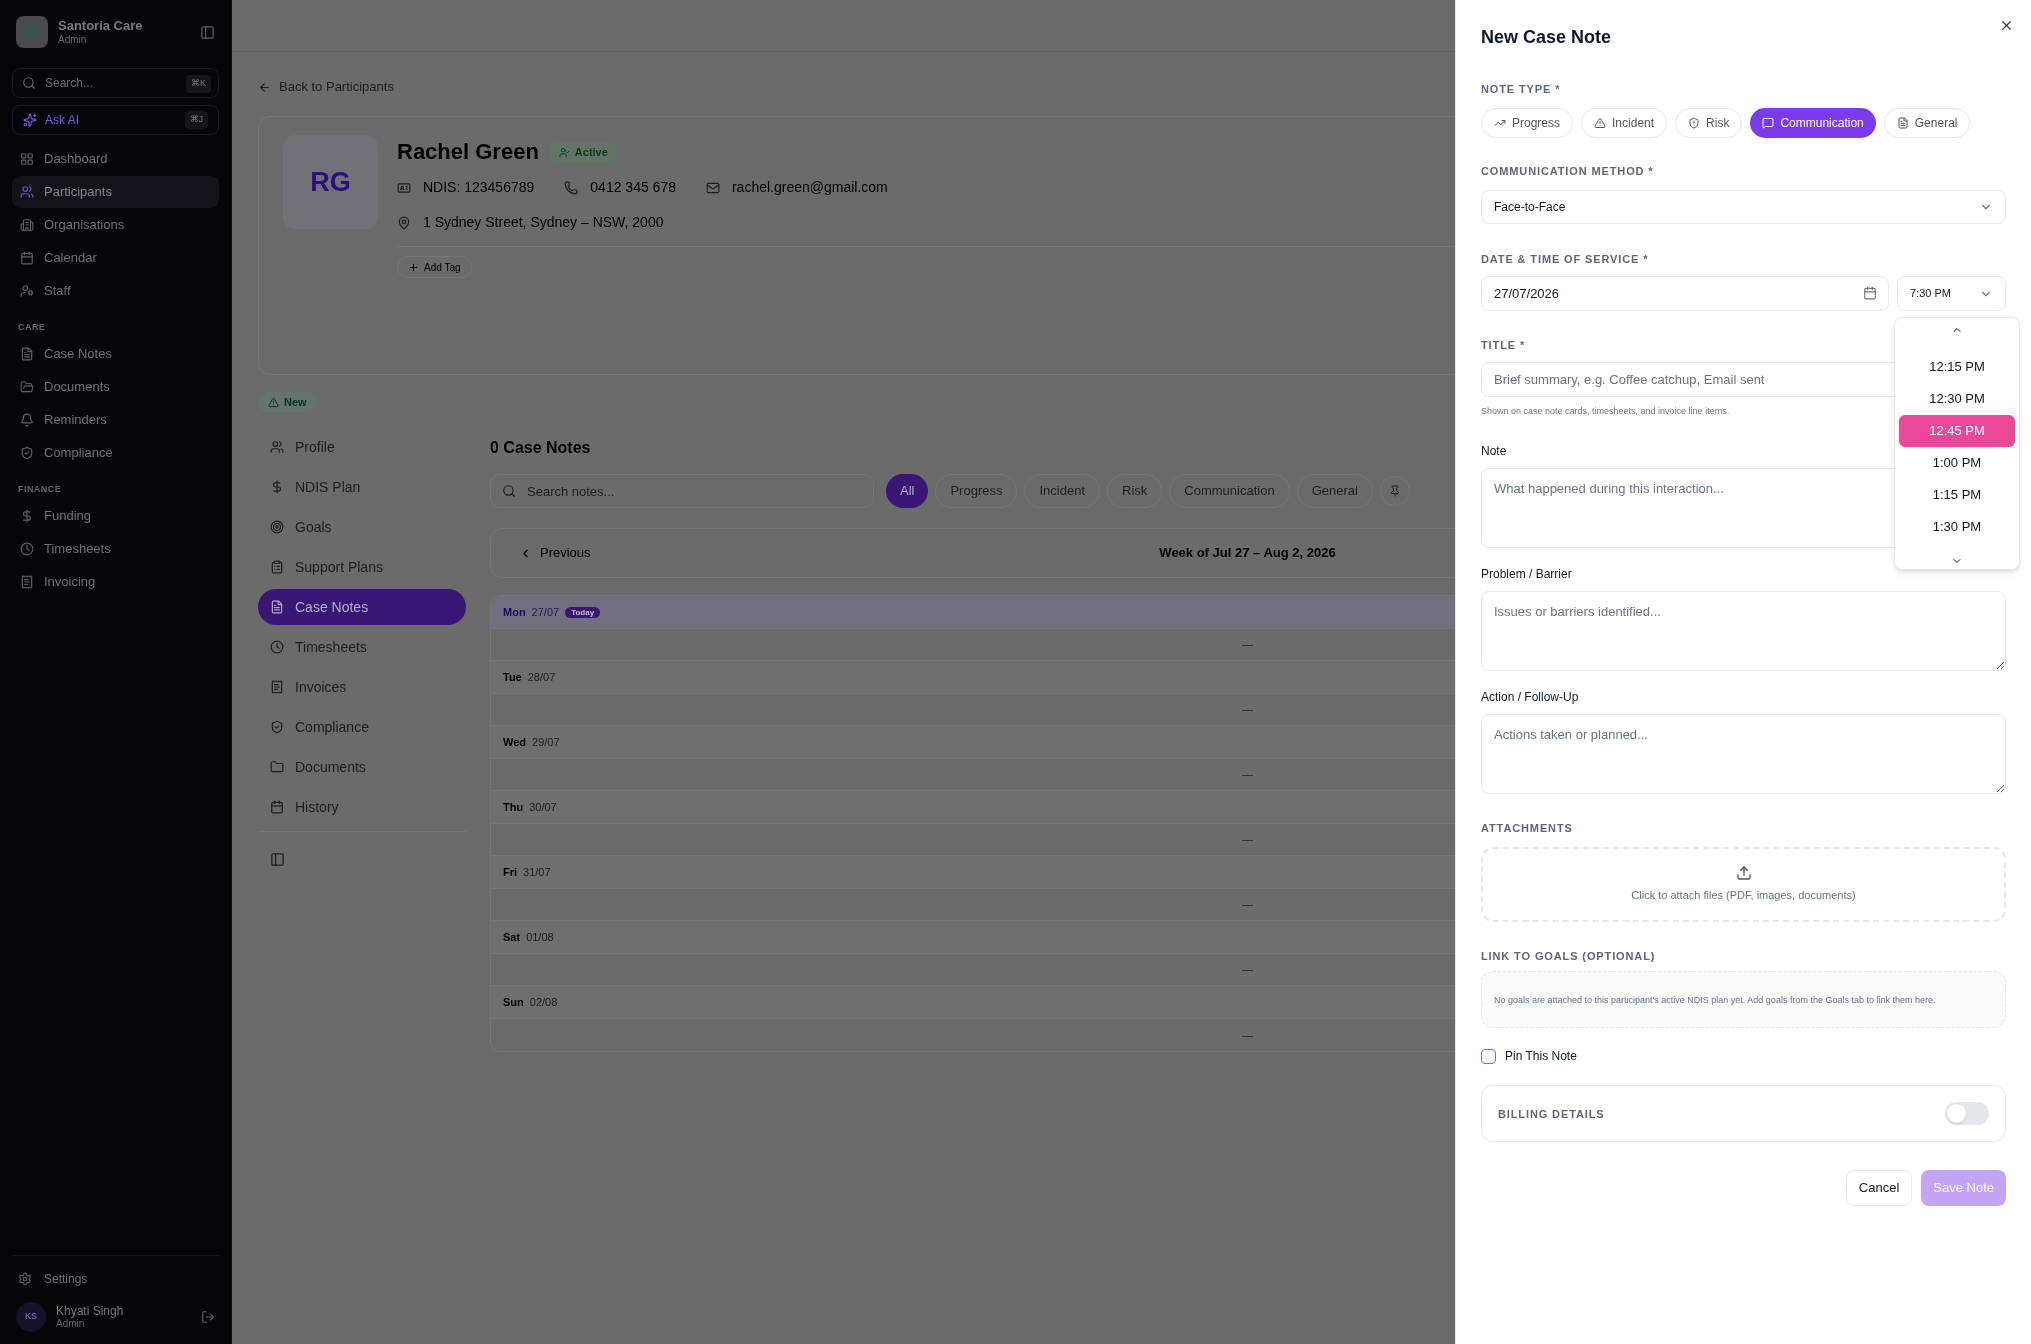 This screenshot has width=2031, height=1344. What do you see at coordinates (545, 612) in the screenshot?
I see `day-date: 27/07` at bounding box center [545, 612].